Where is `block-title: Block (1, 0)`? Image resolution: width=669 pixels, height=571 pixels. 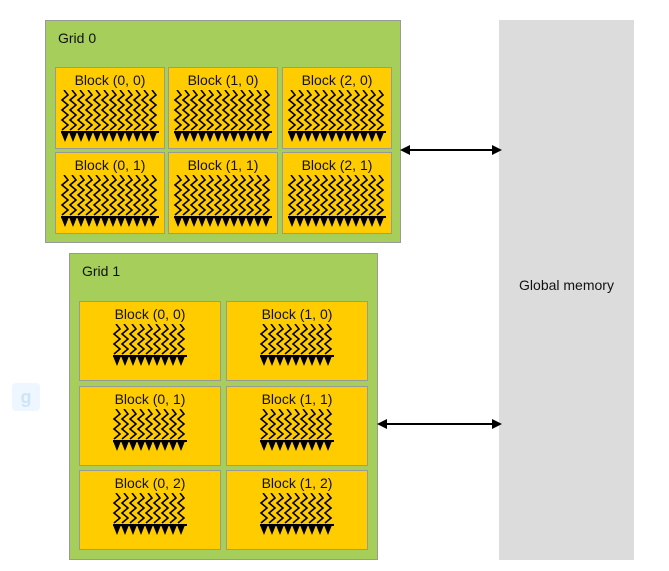
block-title: Block (1, 0) is located at coordinates (297, 314).